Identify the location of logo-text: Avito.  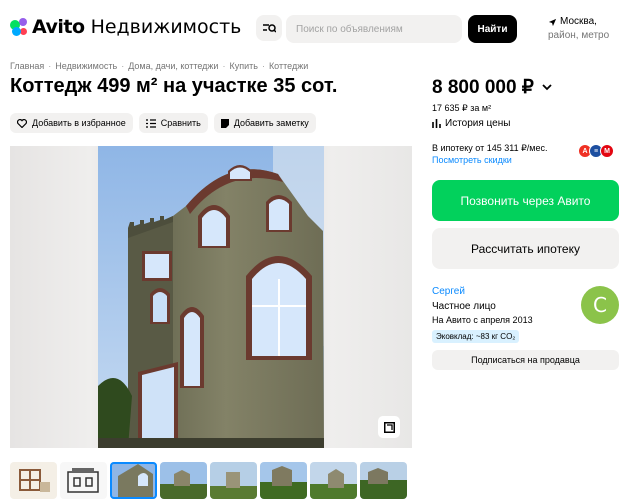
(58, 27).